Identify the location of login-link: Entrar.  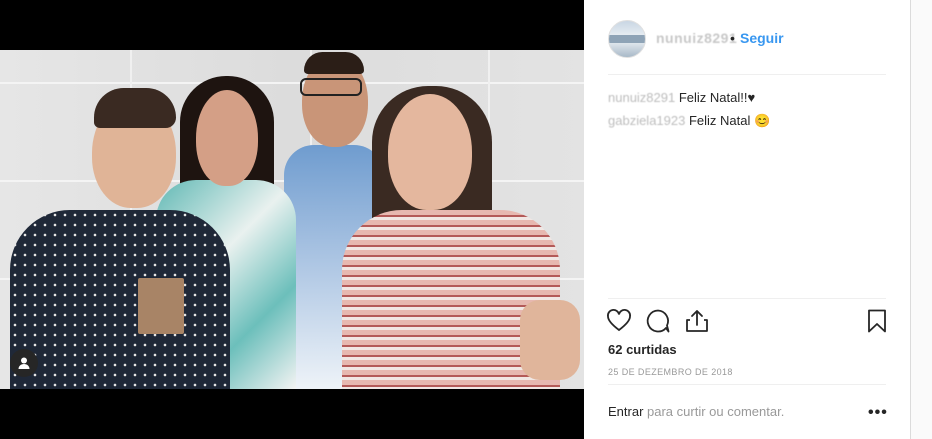
(625, 411).